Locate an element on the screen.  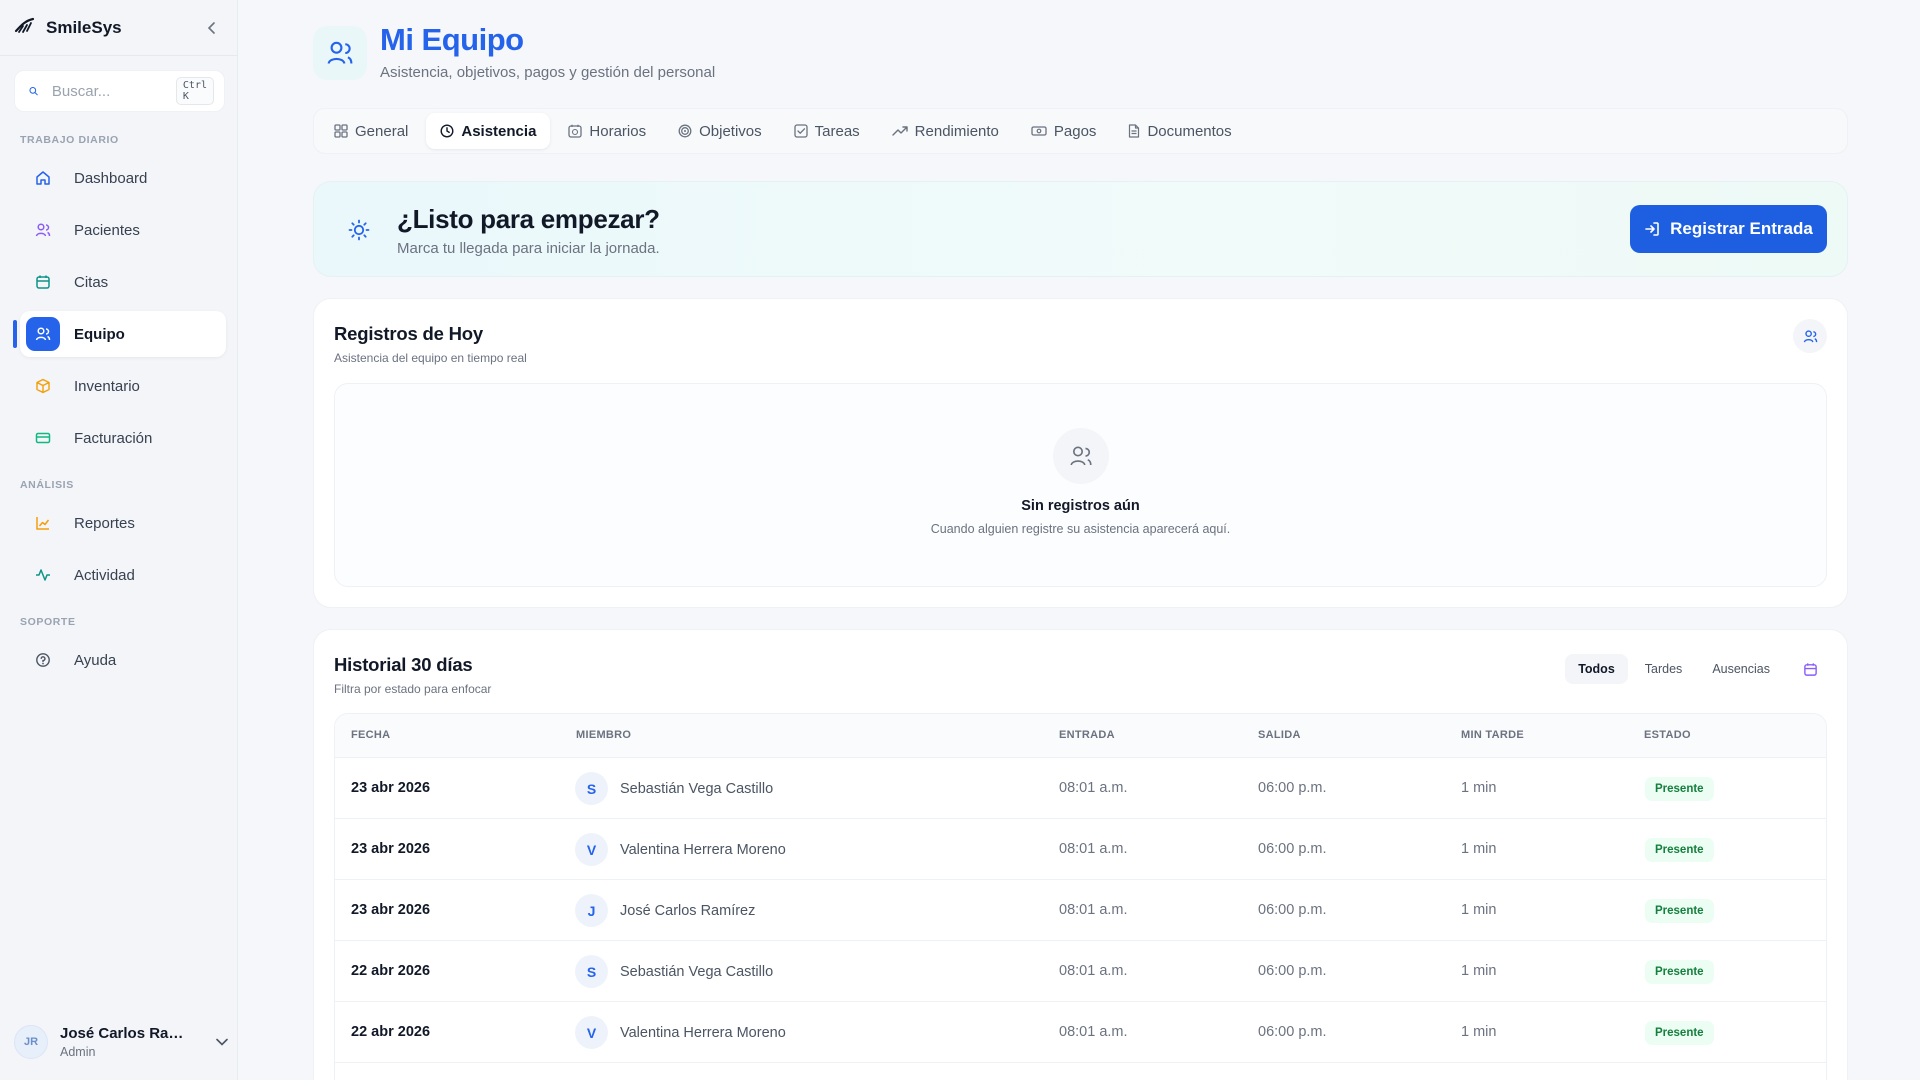
calendar-clock-icon is located at coordinates (575, 131).